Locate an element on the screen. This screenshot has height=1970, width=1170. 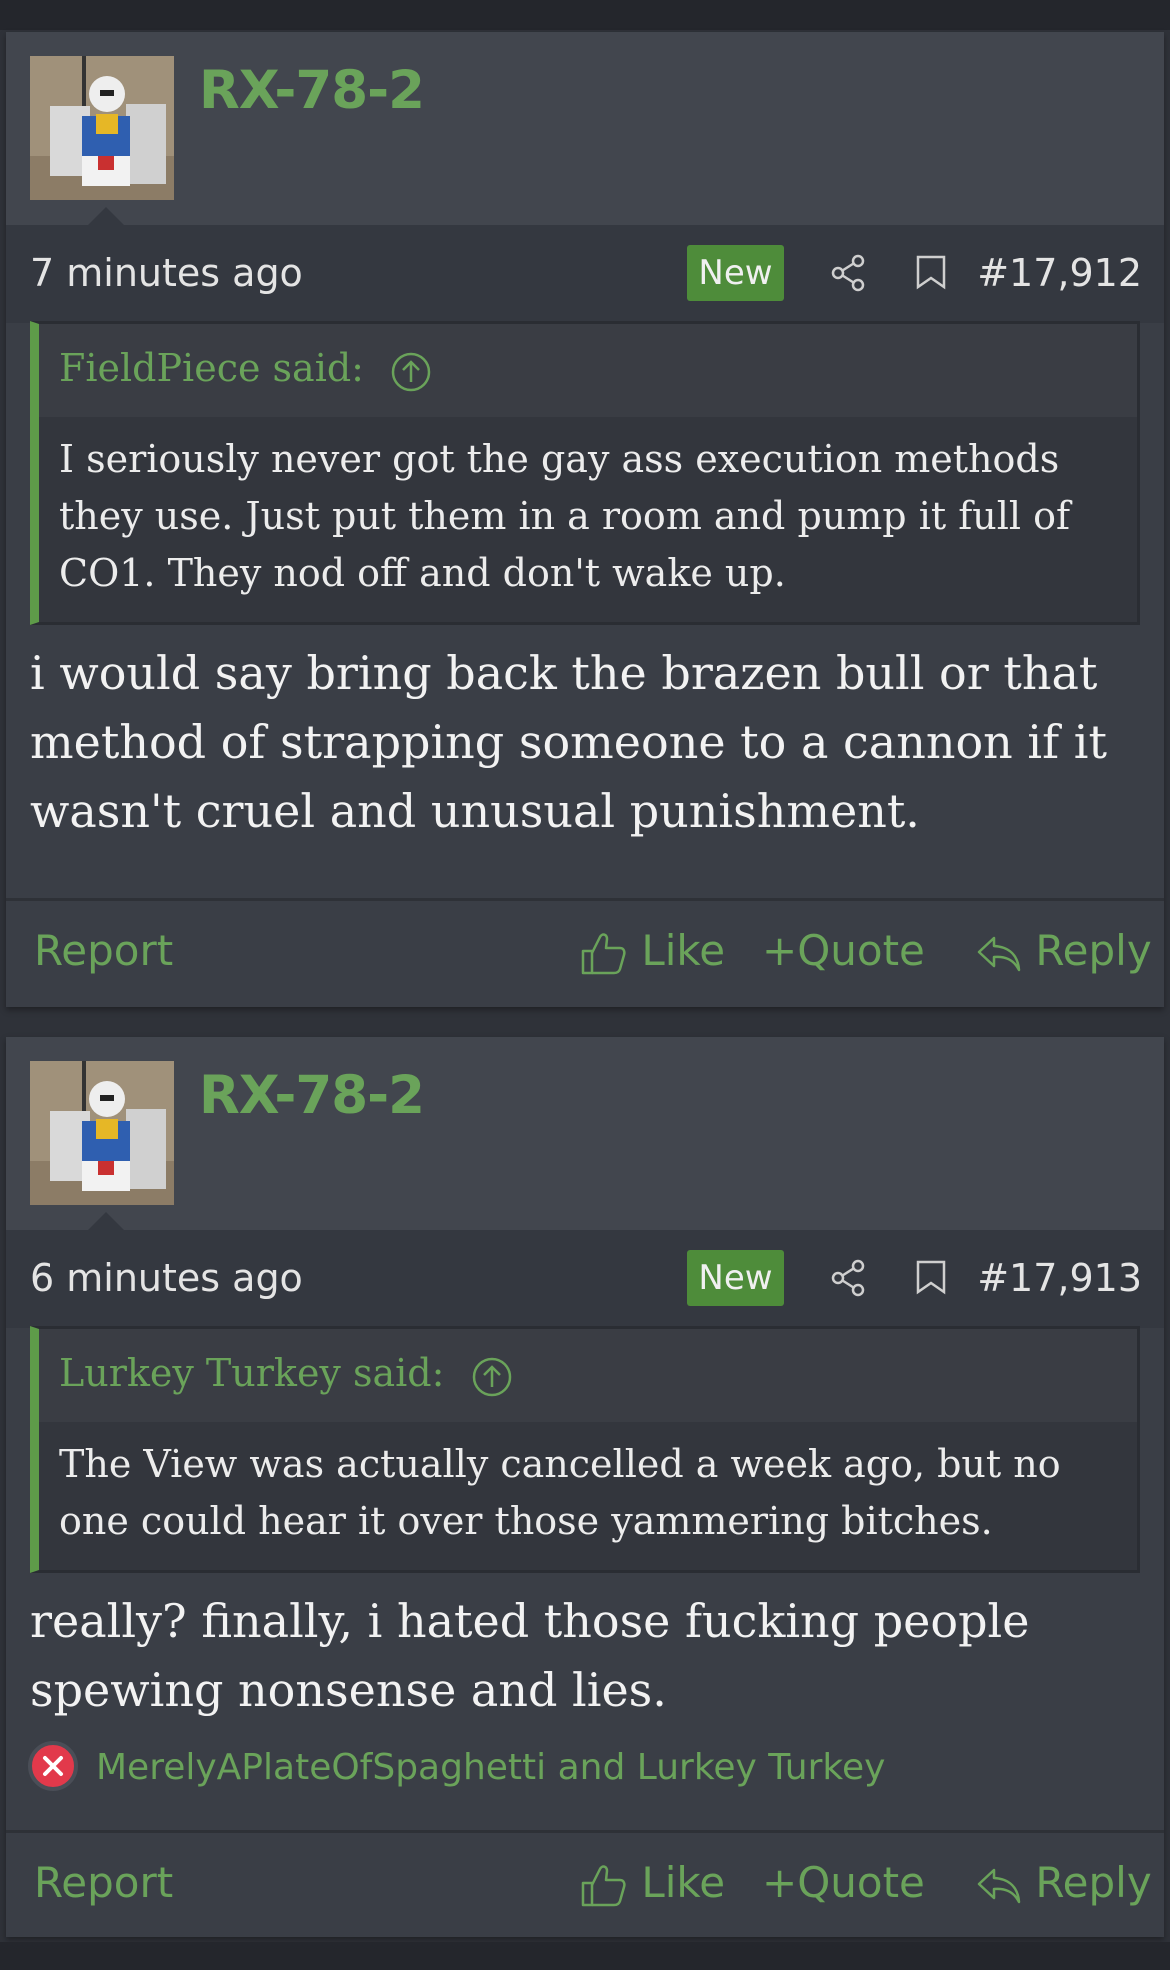
quote-author: Lurkey Turkey said: is located at coordinates (251, 1373).